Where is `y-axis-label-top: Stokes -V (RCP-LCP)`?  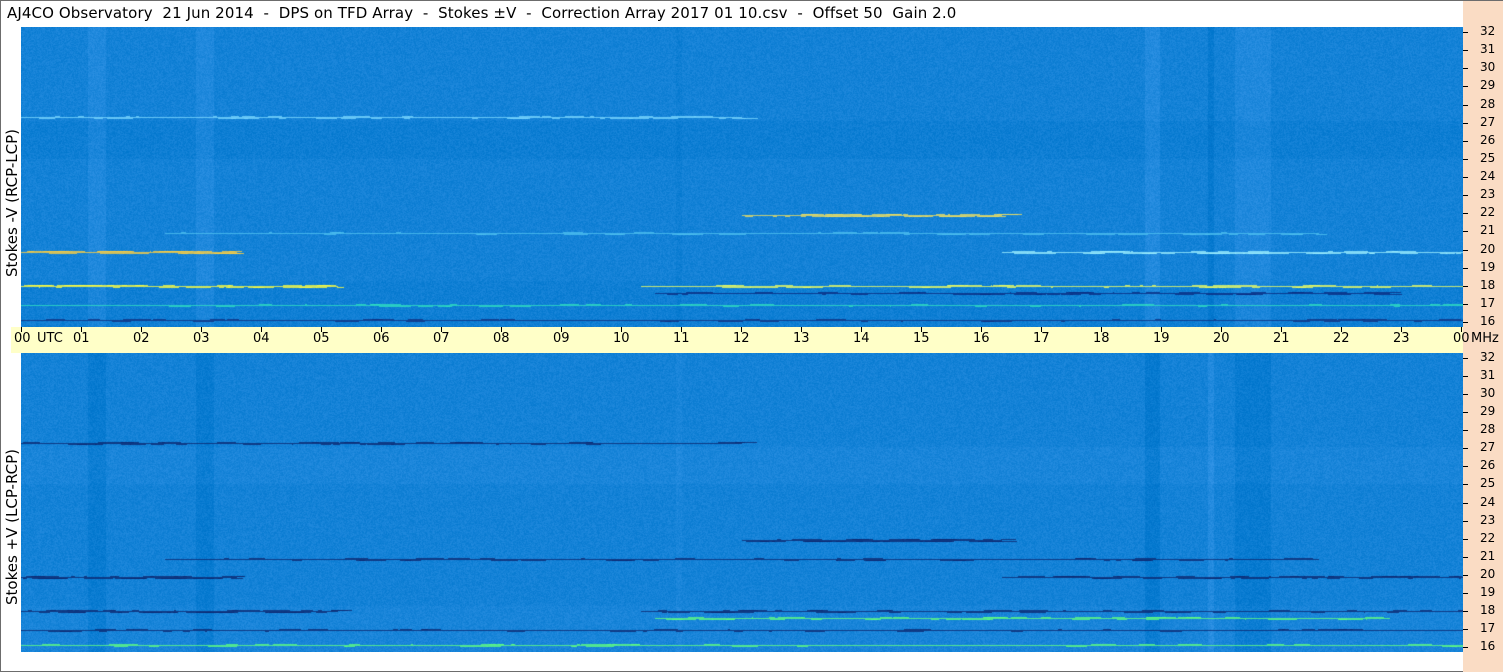 y-axis-label-top: Stokes -V (RCP-LCP) is located at coordinates (12, 203).